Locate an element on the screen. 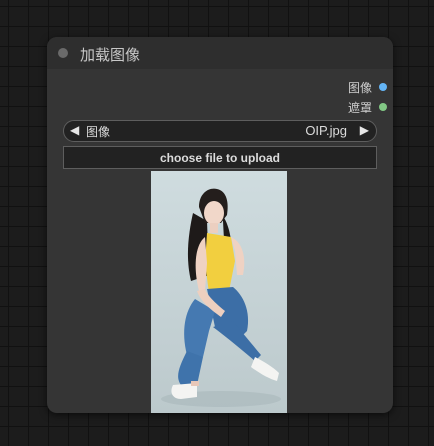 Image resolution: width=434 pixels, height=446 pixels. output-image-dot-icon is located at coordinates (383, 87).